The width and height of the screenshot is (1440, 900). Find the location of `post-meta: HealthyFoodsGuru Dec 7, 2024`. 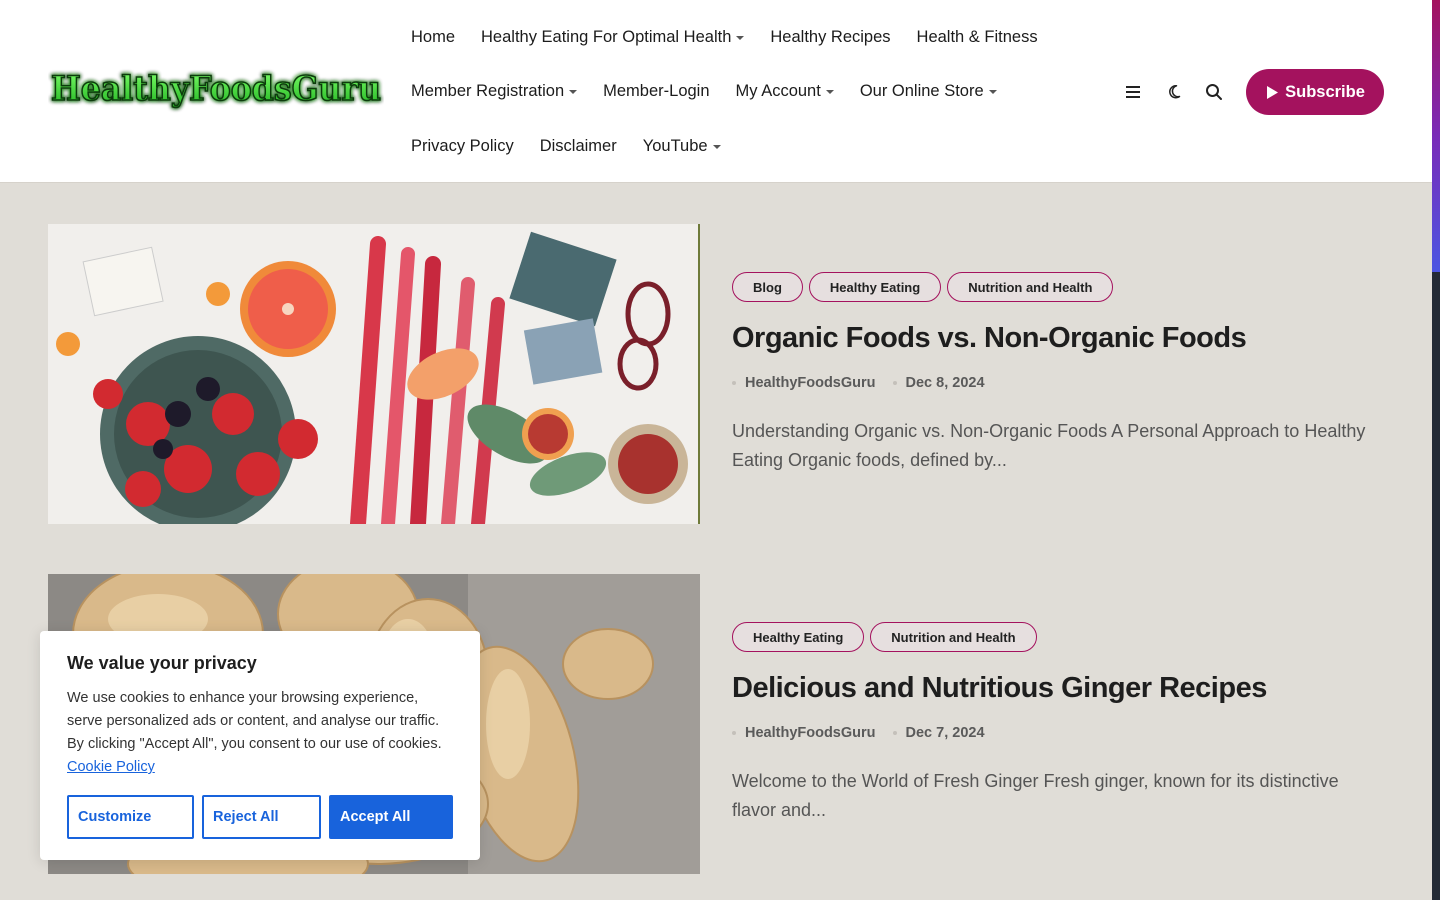

post-meta: HealthyFoodsGuru Dec 7, 2024 is located at coordinates (1052, 733).